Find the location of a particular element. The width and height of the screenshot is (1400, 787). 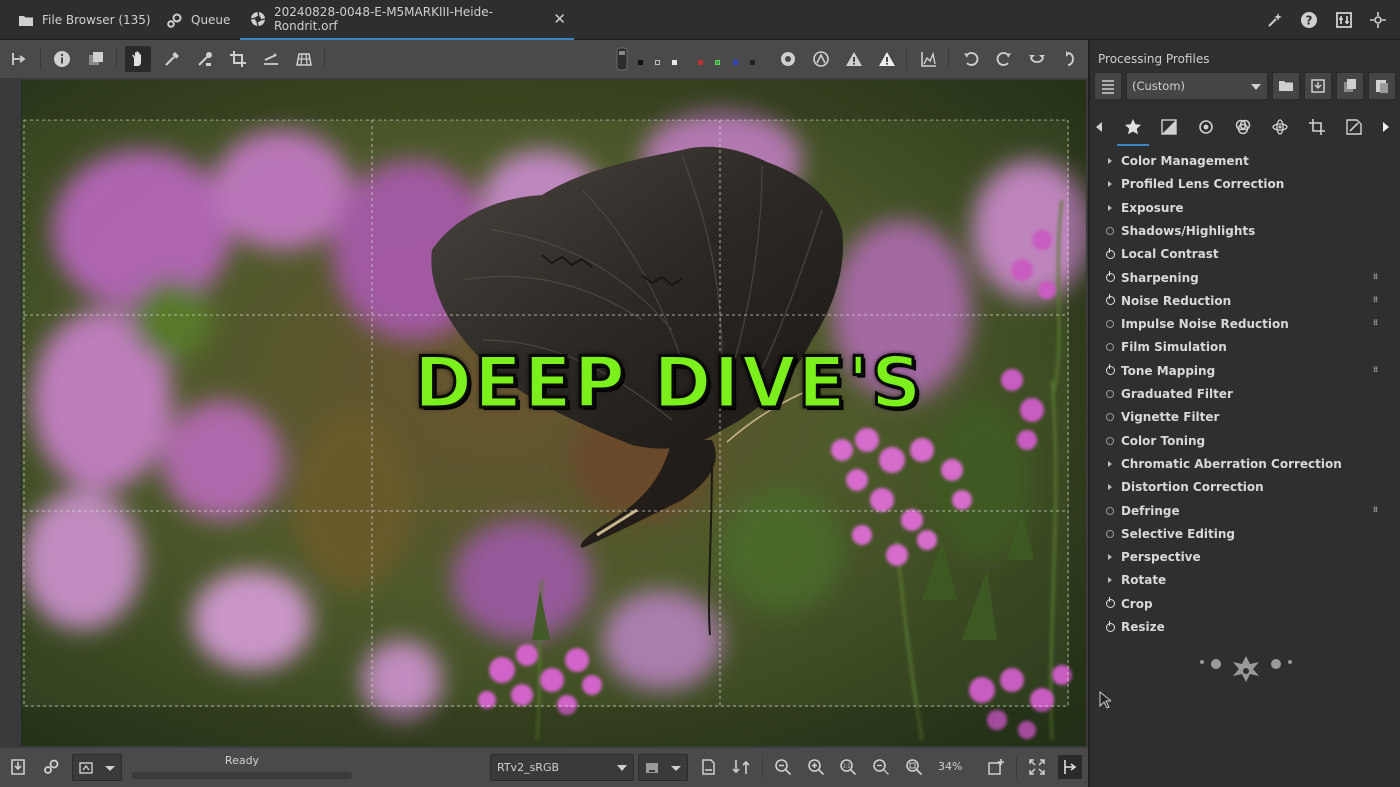

right-panel-toggle-icon is located at coordinates (1070, 767).